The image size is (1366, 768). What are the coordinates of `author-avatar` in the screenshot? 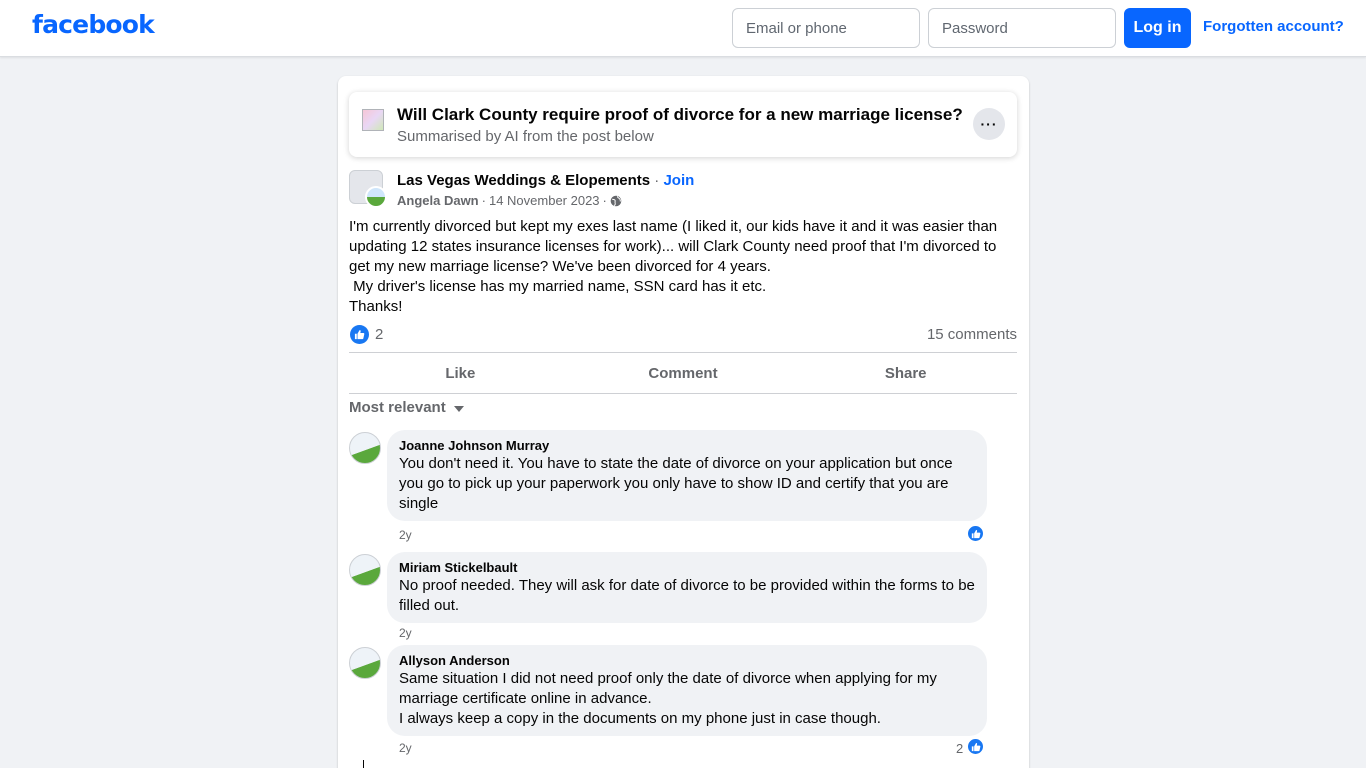 It's located at (376, 197).